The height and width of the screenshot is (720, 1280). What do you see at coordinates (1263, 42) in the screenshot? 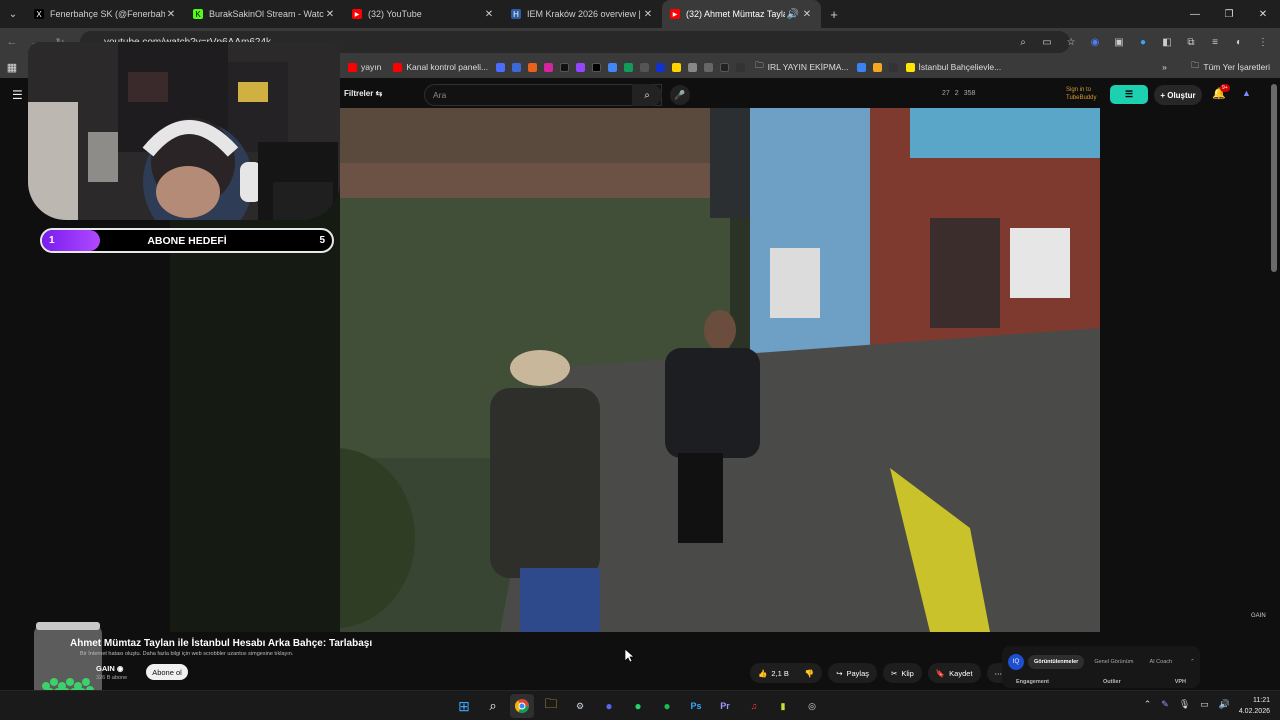
I see `menu-dots-icon: ⋮` at bounding box center [1263, 42].